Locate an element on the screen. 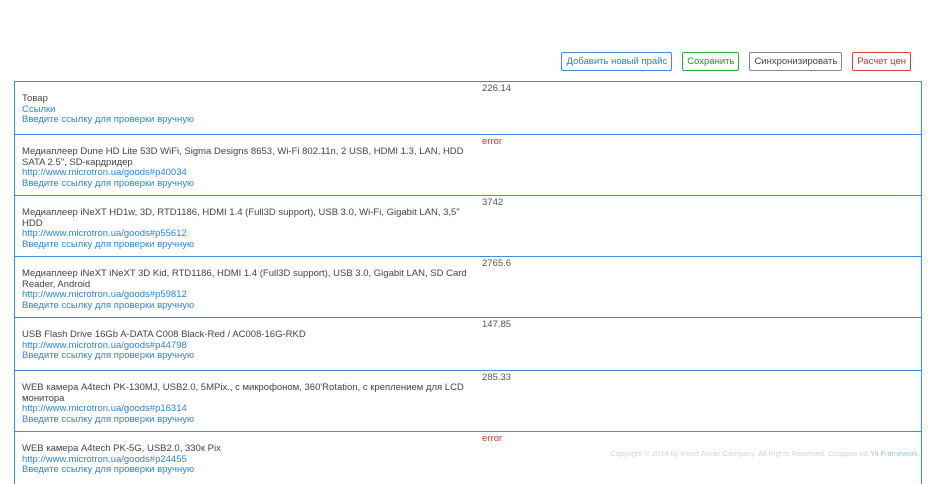  item-name: Товар is located at coordinates (35, 98).